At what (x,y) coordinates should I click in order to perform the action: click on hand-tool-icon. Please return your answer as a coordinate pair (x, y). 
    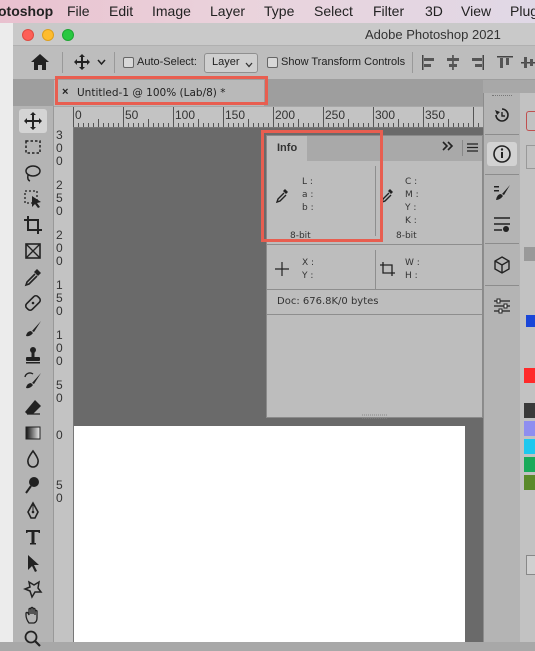
    Looking at the image, I should click on (33, 615).